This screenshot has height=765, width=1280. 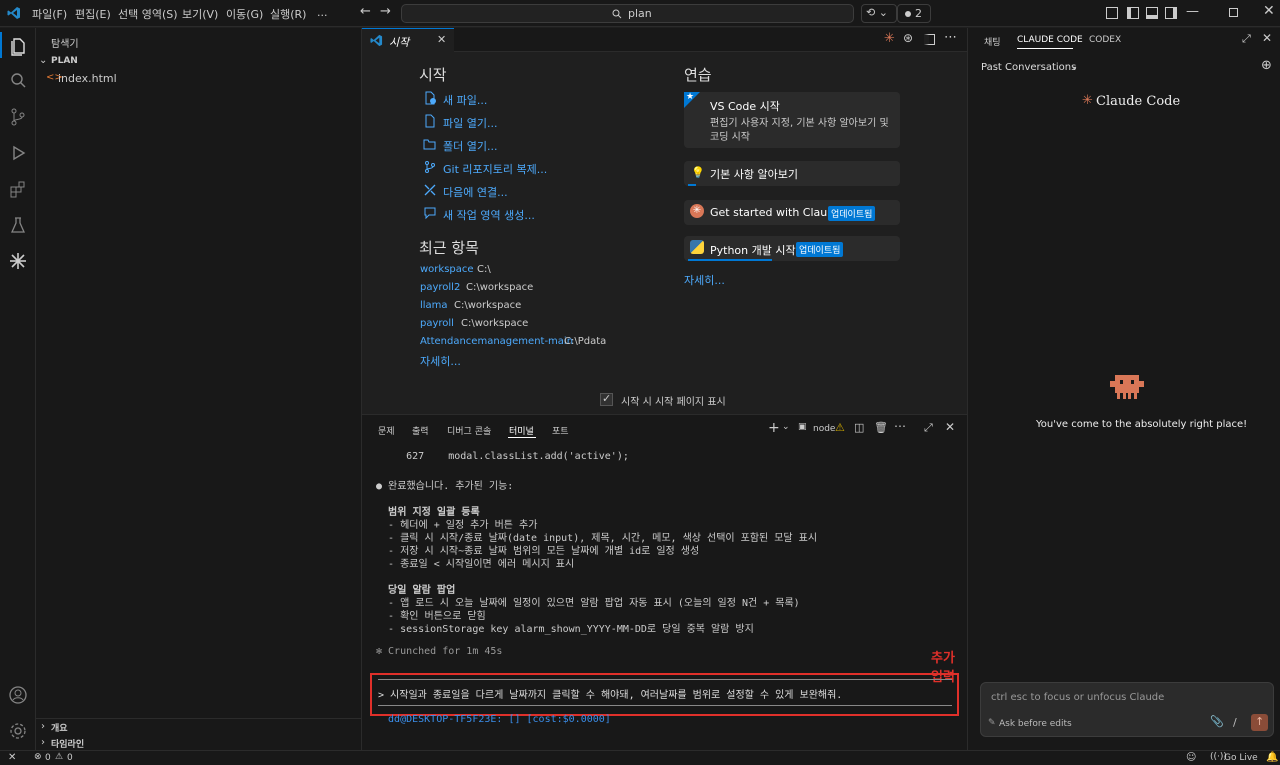 I want to click on recent-name: llama, so click(x=434, y=305).